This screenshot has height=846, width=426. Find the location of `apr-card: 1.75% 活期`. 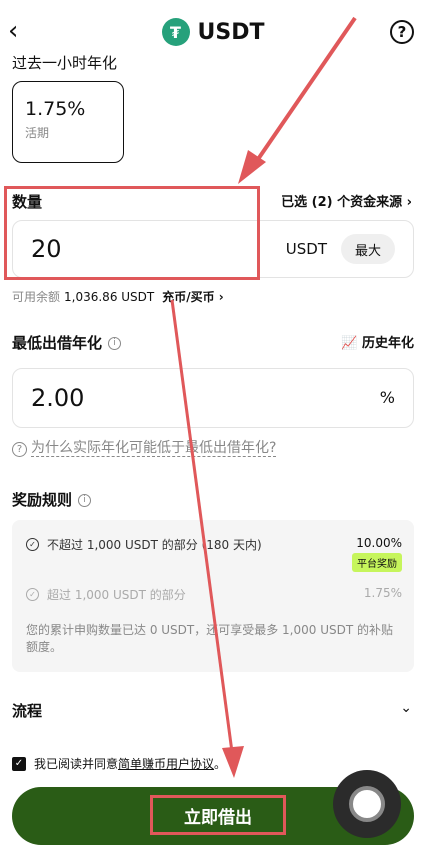

apr-card: 1.75% 活期 is located at coordinates (68, 122).